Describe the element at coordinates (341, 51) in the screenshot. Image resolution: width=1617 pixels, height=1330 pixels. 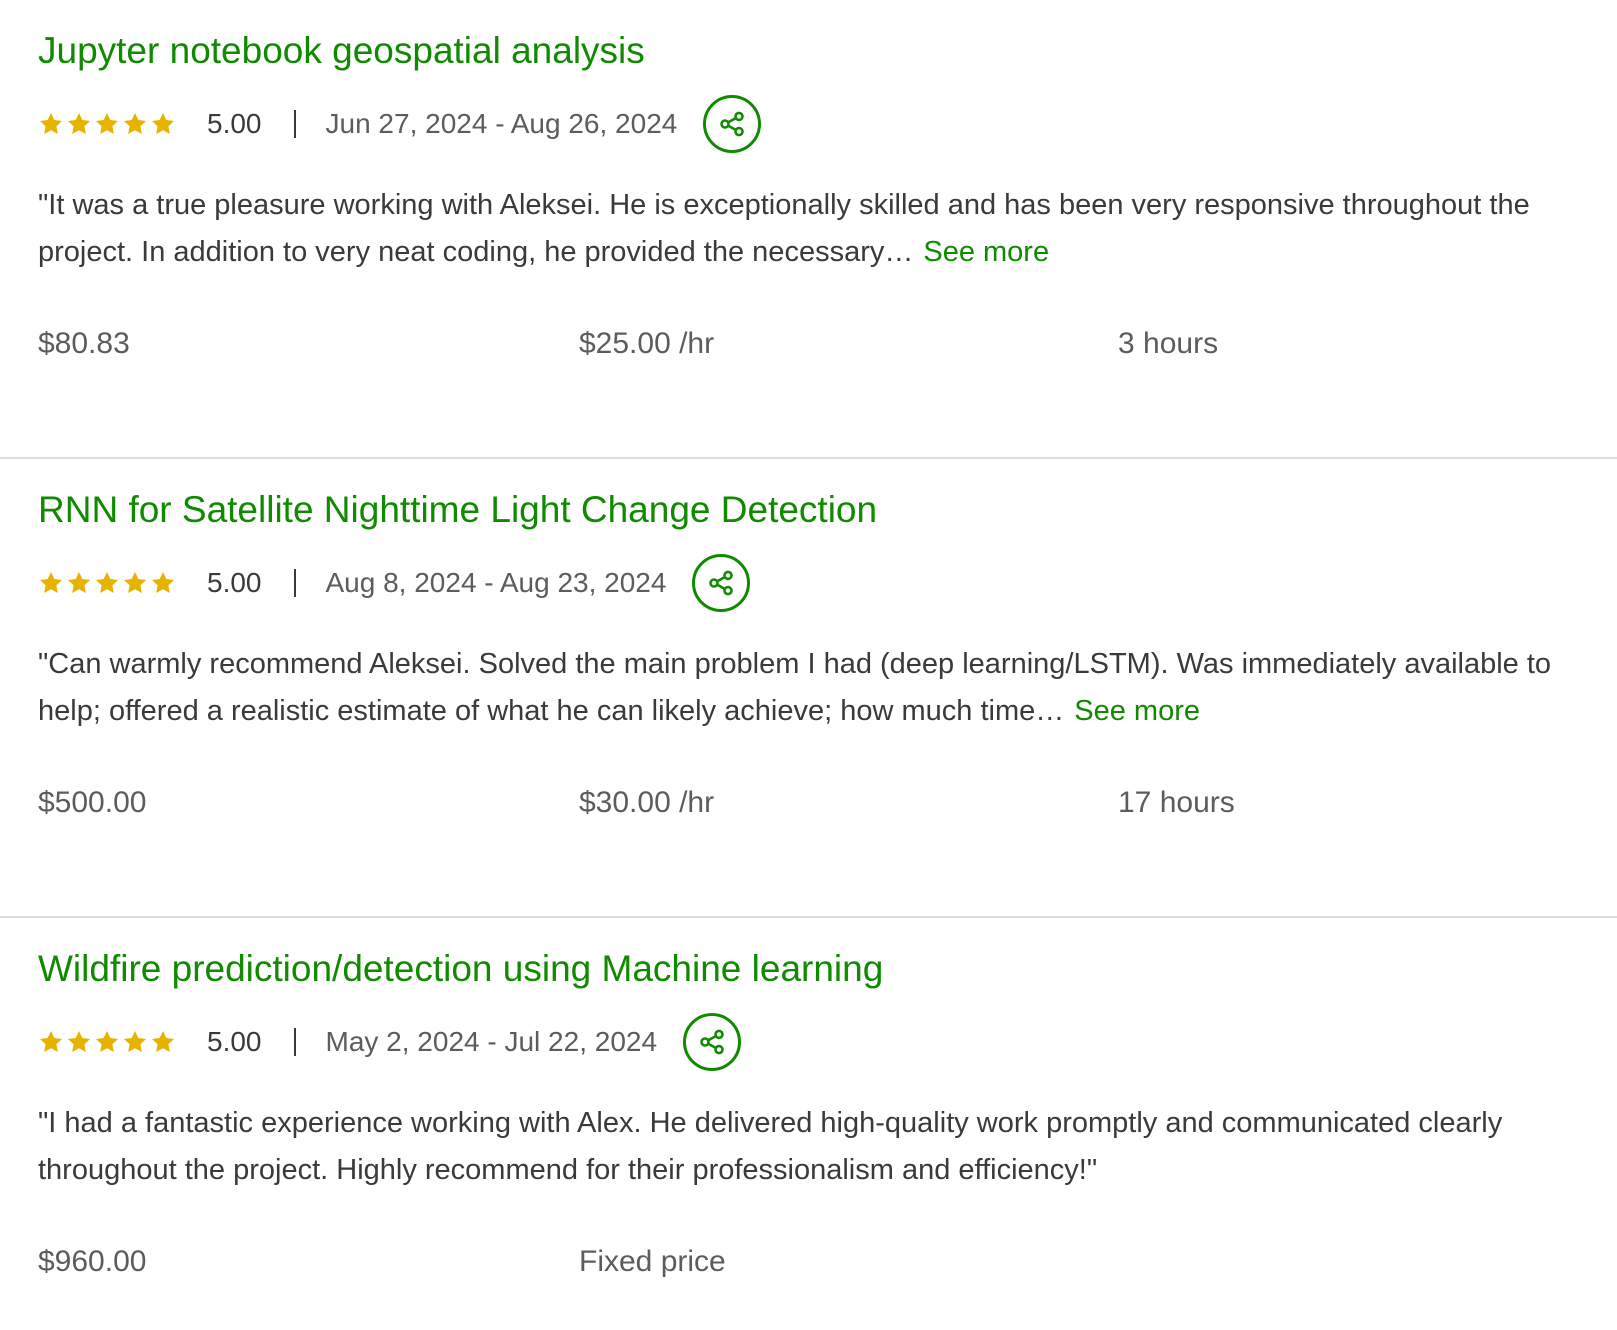
I see `job-title-link: Jupyter notebook geospatial analysis` at that location.